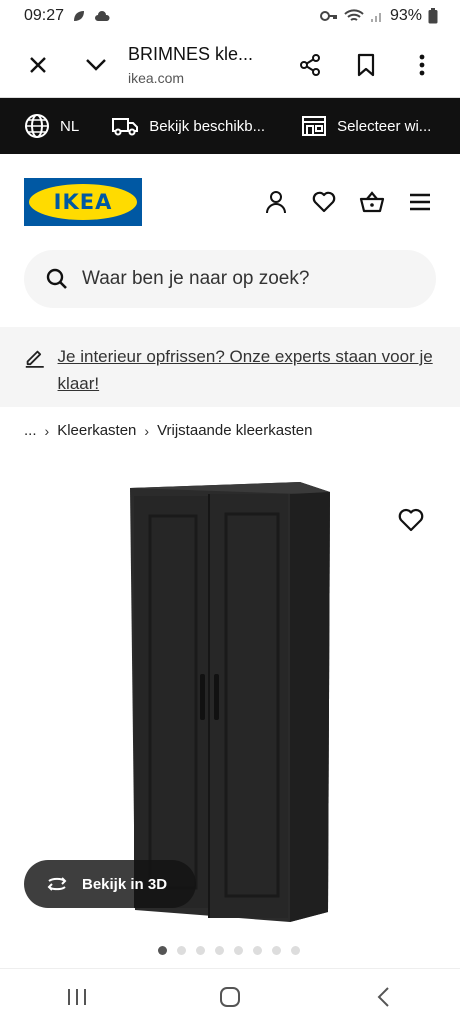  I want to click on rotate-3d-icon, so click(57, 884).